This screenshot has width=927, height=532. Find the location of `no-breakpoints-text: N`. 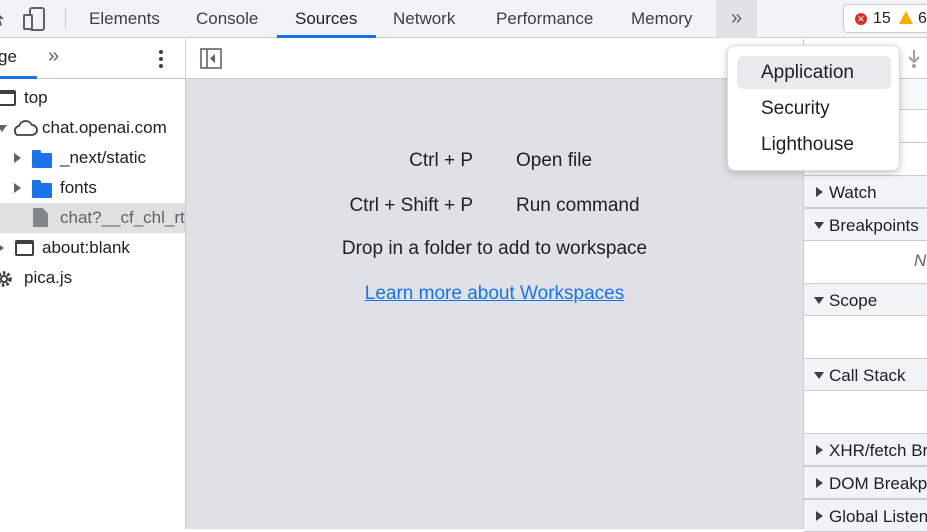

no-breakpoints-text: N is located at coordinates (920, 260).